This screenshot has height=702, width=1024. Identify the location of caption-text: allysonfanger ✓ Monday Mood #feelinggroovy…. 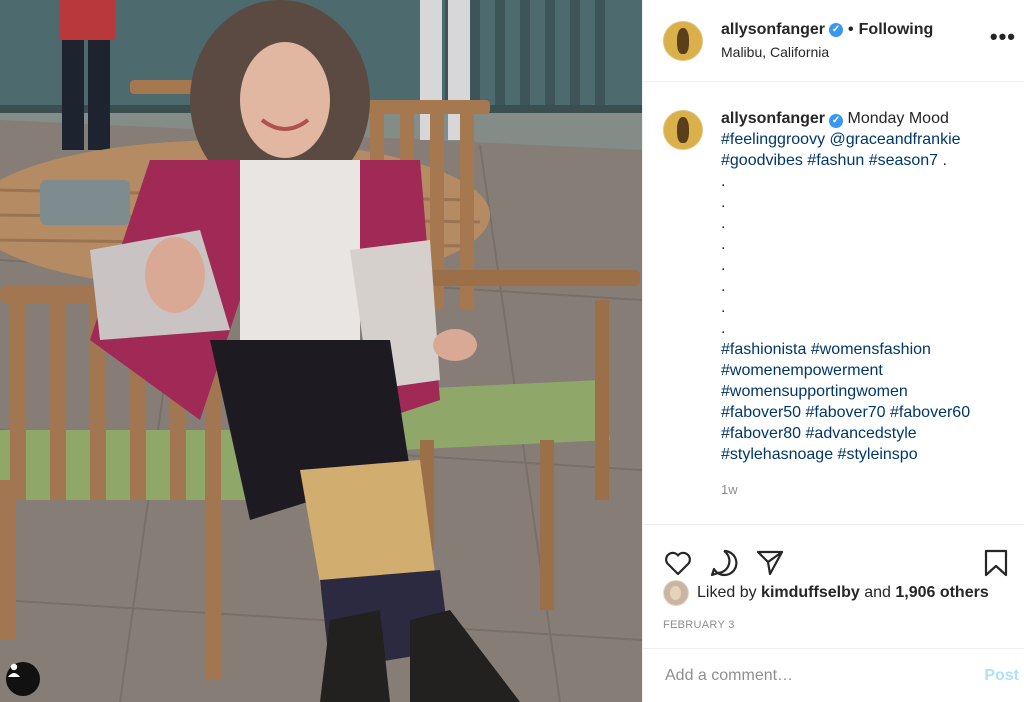
(865, 286).